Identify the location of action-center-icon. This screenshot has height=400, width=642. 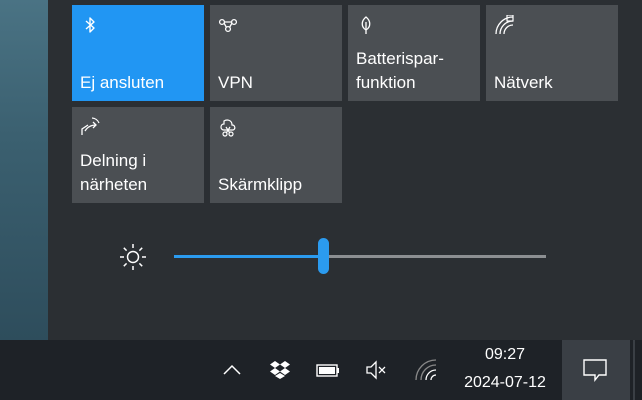
(595, 370).